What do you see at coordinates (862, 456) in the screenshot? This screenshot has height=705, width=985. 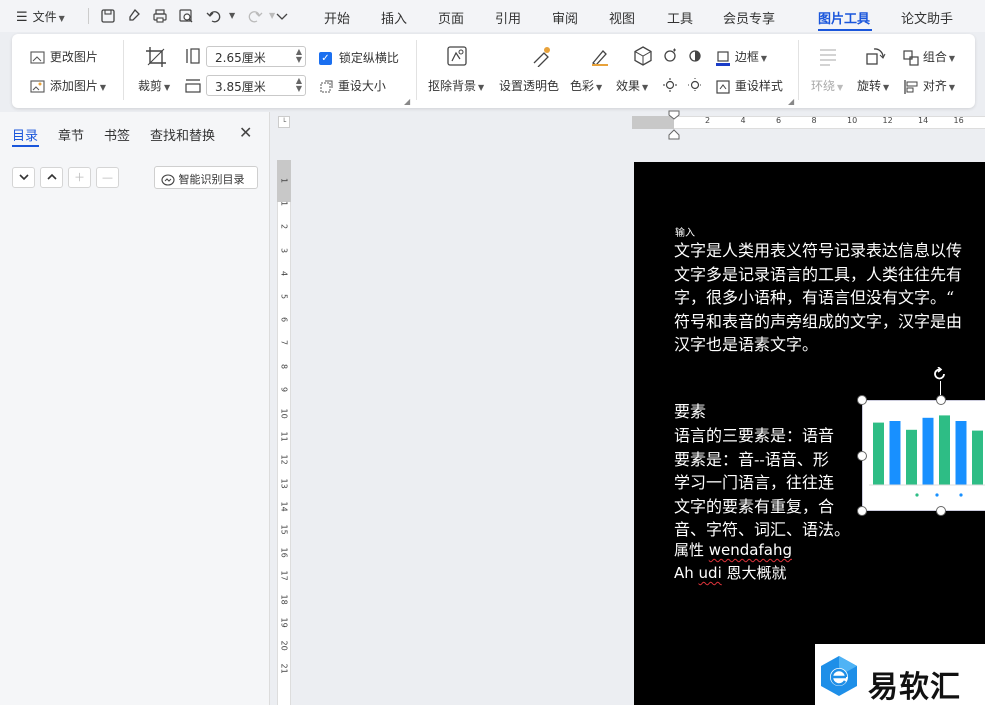 I see `resize-handle-left` at bounding box center [862, 456].